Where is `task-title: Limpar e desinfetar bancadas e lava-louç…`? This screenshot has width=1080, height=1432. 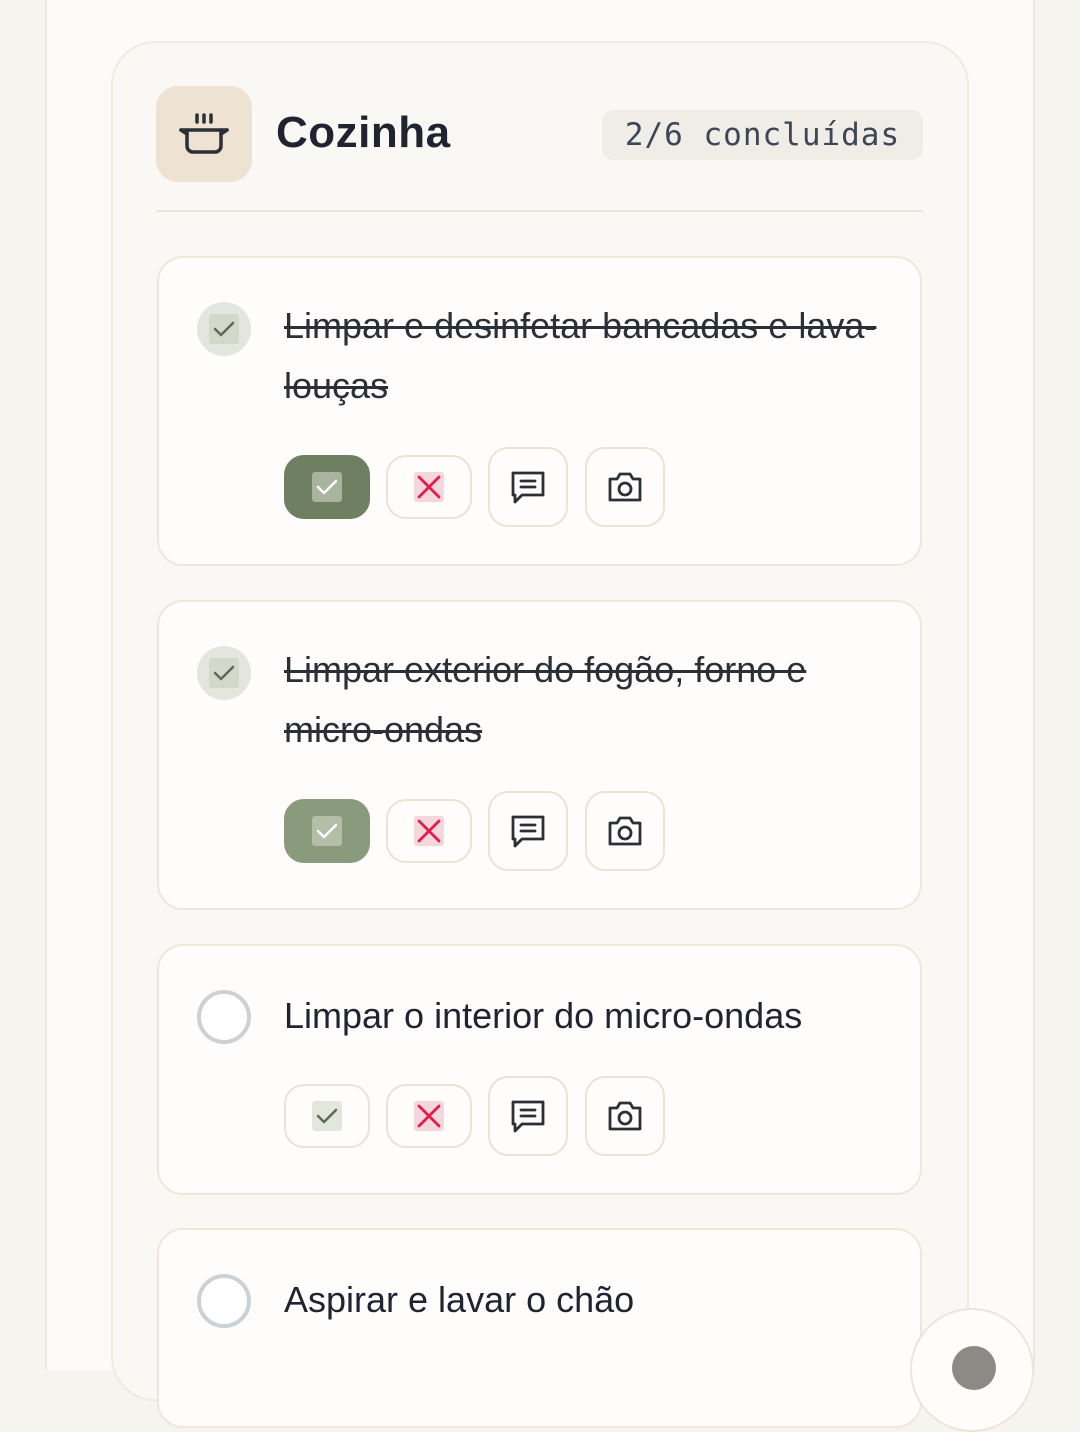
task-title: Limpar e desinfetar bancadas e lava-louç… is located at coordinates (580, 355).